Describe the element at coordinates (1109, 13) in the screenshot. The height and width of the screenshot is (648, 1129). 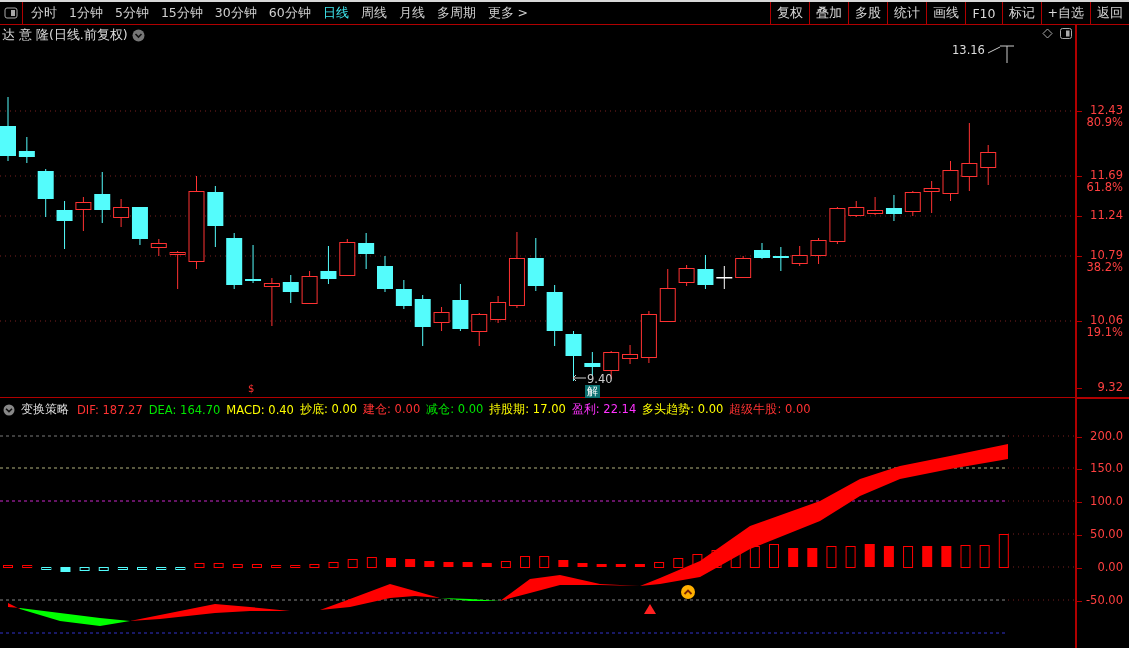
I see `toolbar-button: 返回` at that location.